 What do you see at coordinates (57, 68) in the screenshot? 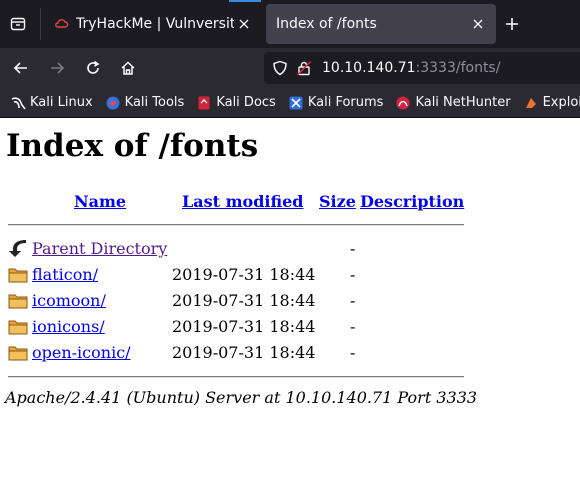
I see `forward-button` at bounding box center [57, 68].